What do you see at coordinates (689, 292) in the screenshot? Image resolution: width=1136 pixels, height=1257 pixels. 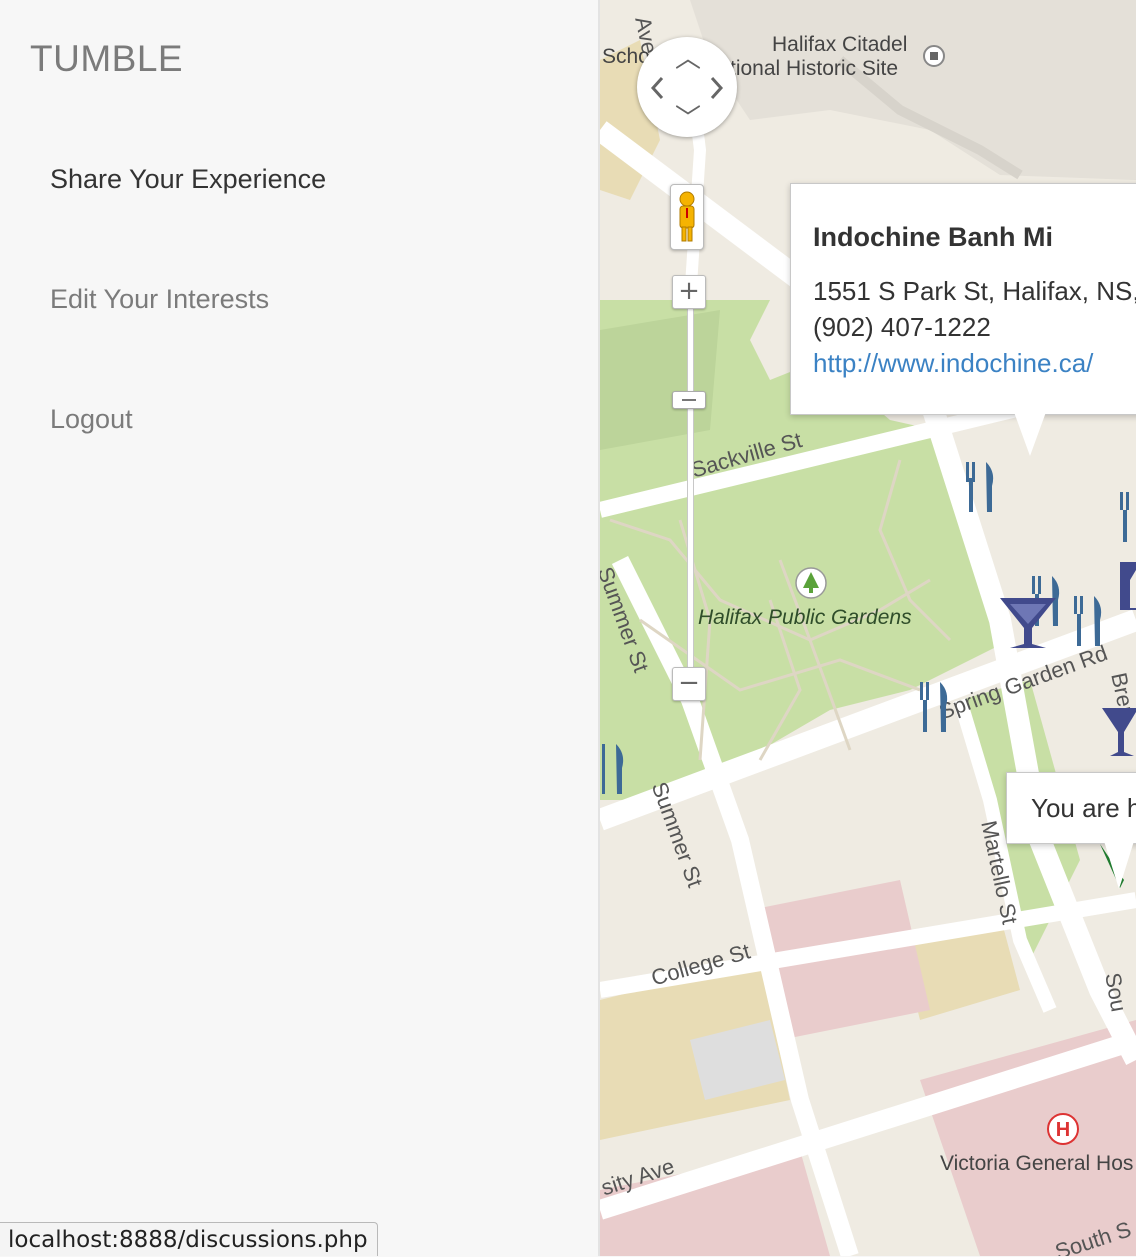 I see `zoom-in-button: +` at bounding box center [689, 292].